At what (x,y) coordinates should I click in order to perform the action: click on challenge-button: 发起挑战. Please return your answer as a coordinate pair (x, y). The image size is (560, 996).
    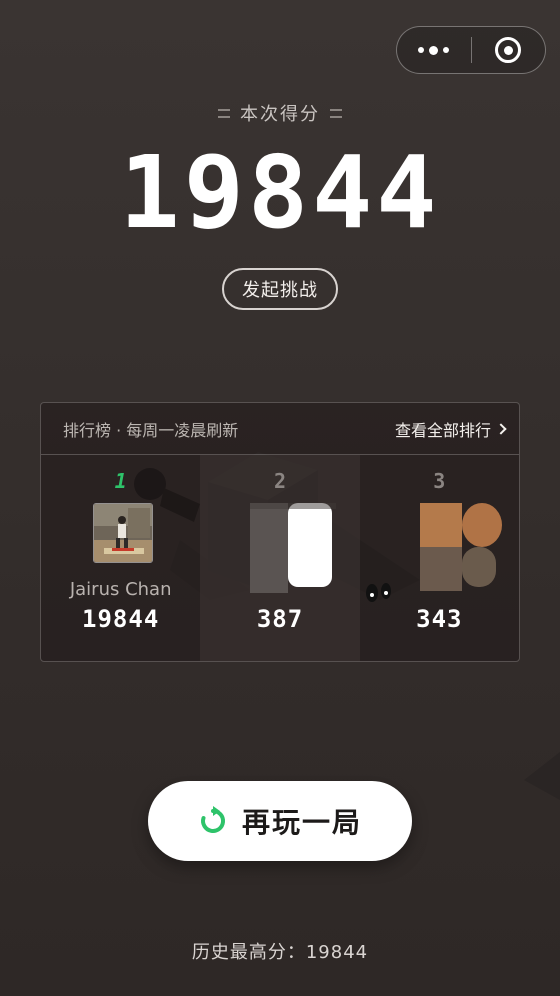
    Looking at the image, I should click on (280, 289).